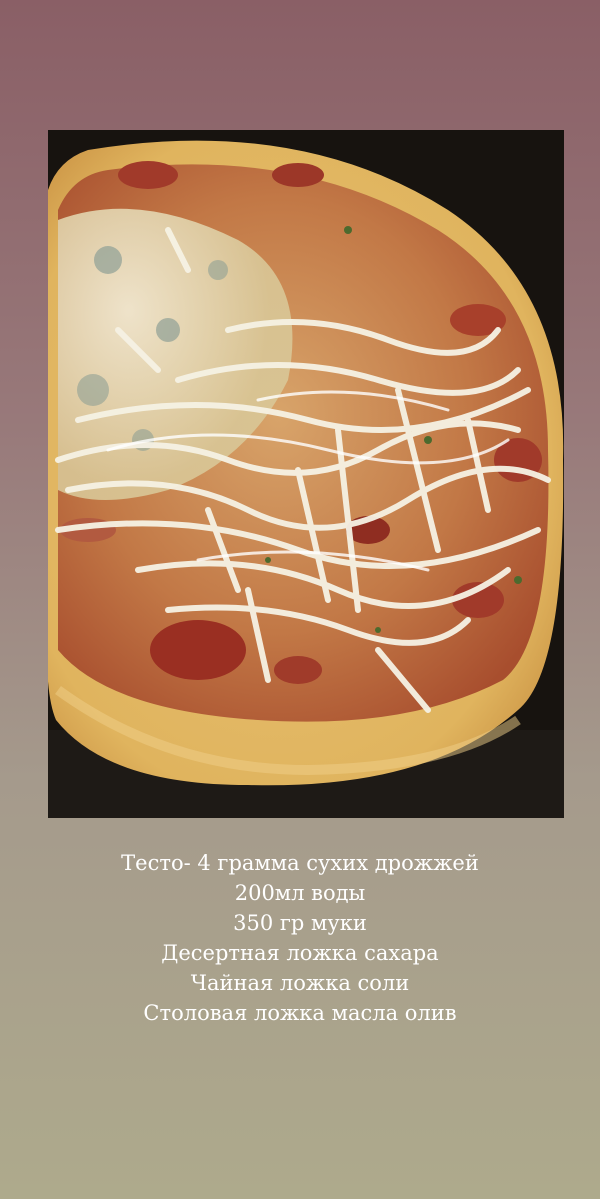 This screenshot has width=600, height=1199. I want to click on caption-line: Десертная ложка сахара, so click(300, 953).